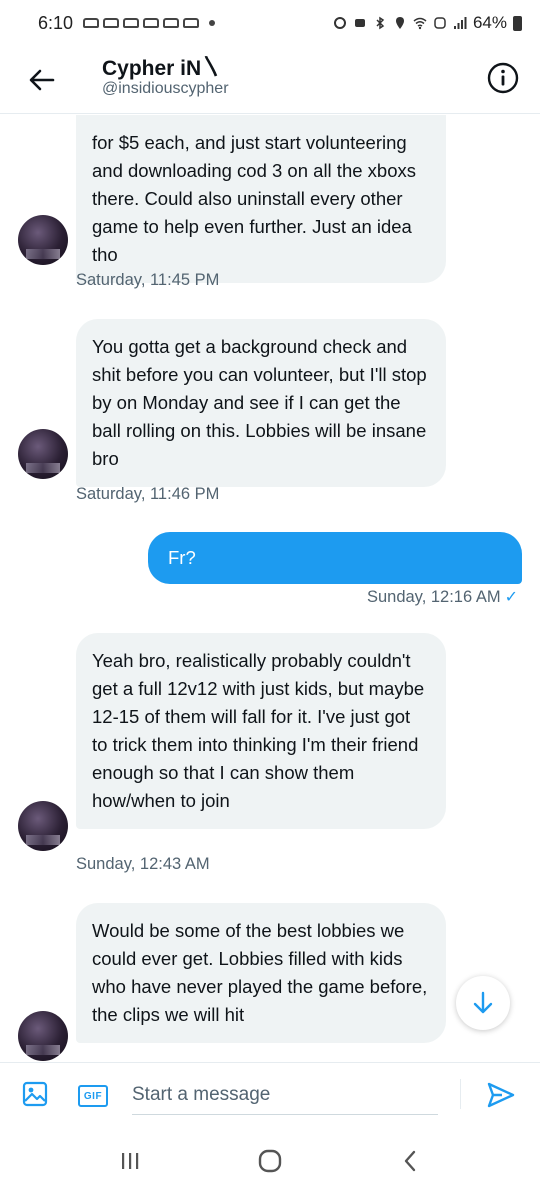 This screenshot has width=540, height=1200. Describe the element at coordinates (460, 1094) in the screenshot. I see `composer-divider` at that location.